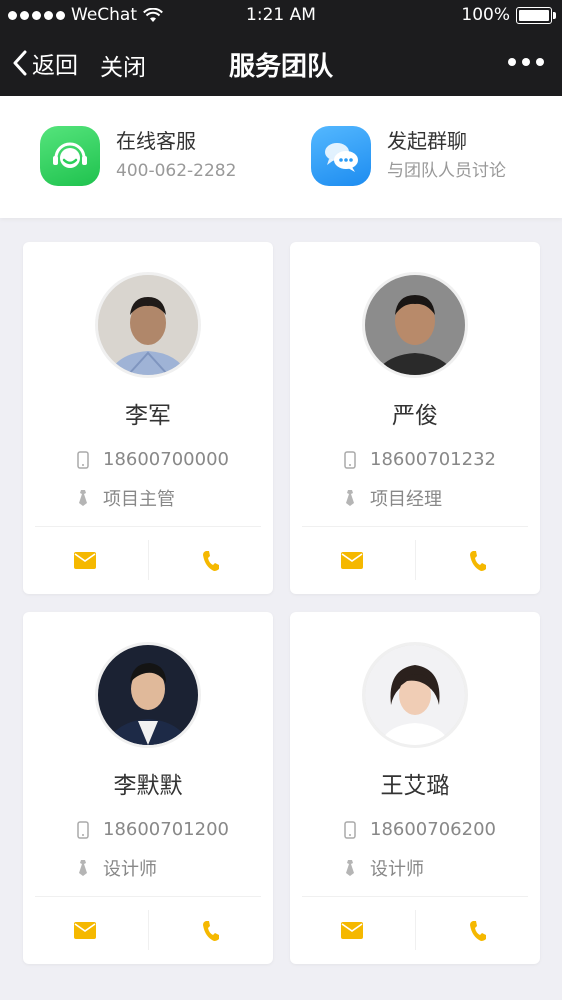 The image size is (562, 1000). I want to click on top-bar: WeChat 1:21 AM 100% 返回 关闭 服务团队, so click(281, 48).